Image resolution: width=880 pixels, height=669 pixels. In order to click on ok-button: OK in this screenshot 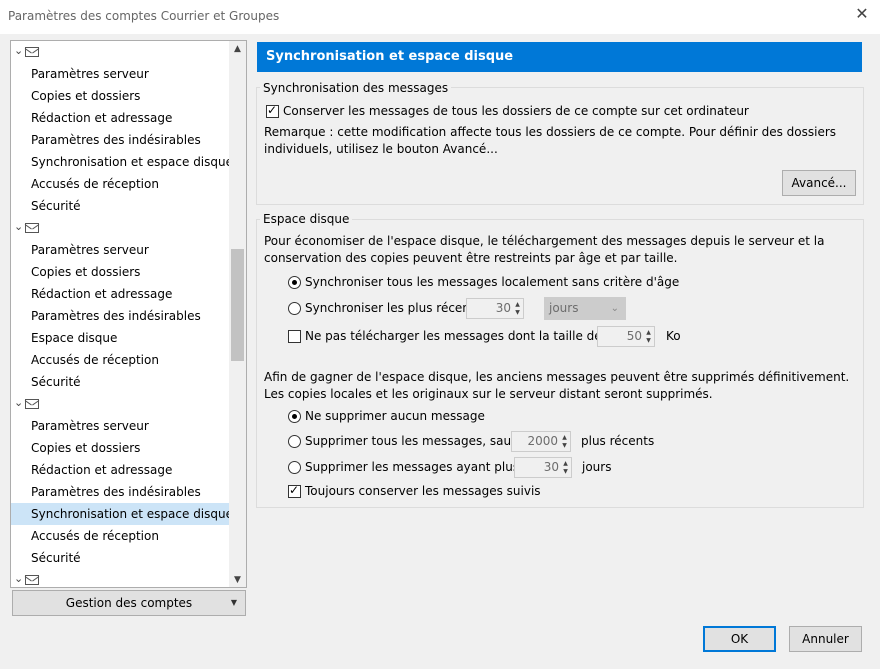, I will do `click(739, 639)`.